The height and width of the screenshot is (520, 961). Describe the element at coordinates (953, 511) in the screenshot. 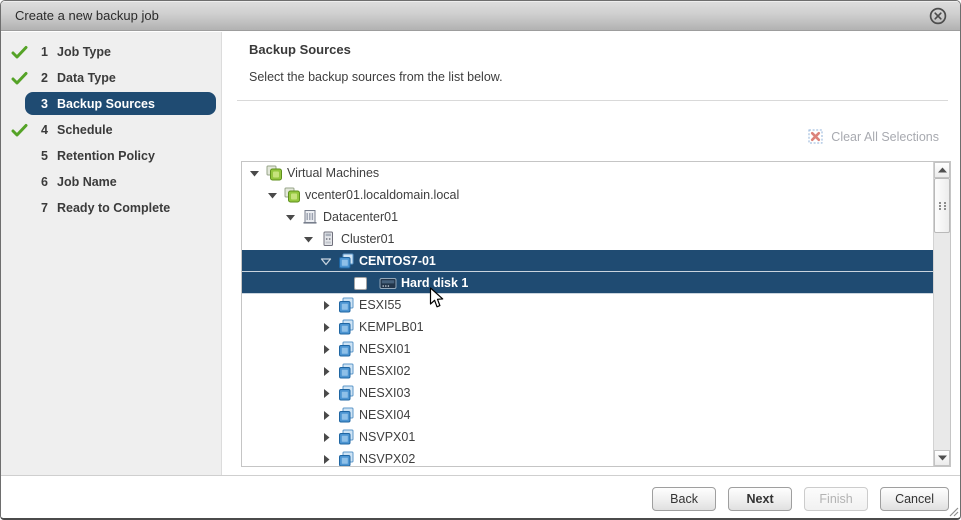

I see `resize-grip-icon` at that location.